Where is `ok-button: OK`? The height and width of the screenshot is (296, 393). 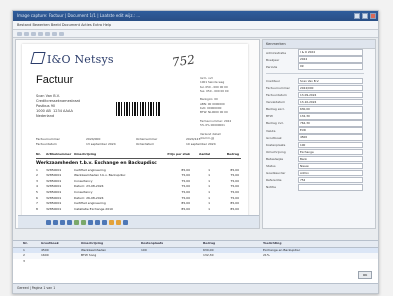 ok-button: OK is located at coordinates (365, 275).